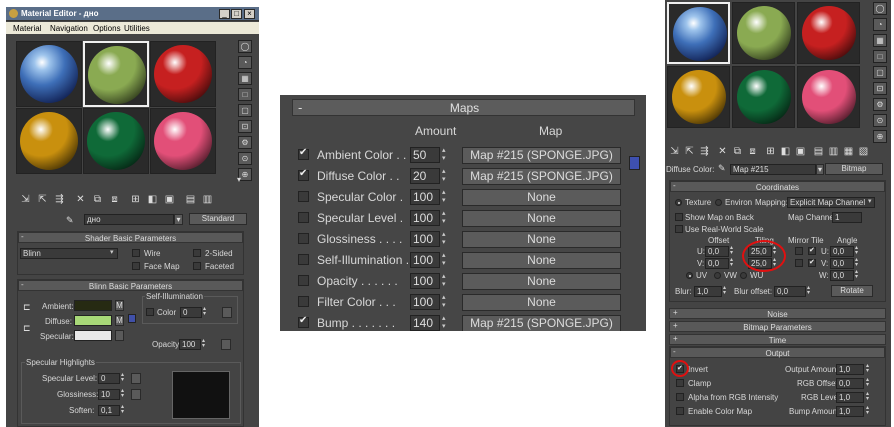 The height and width of the screenshot is (427, 894). I want to click on alpha-from-rgb-checkbox, so click(680, 397).